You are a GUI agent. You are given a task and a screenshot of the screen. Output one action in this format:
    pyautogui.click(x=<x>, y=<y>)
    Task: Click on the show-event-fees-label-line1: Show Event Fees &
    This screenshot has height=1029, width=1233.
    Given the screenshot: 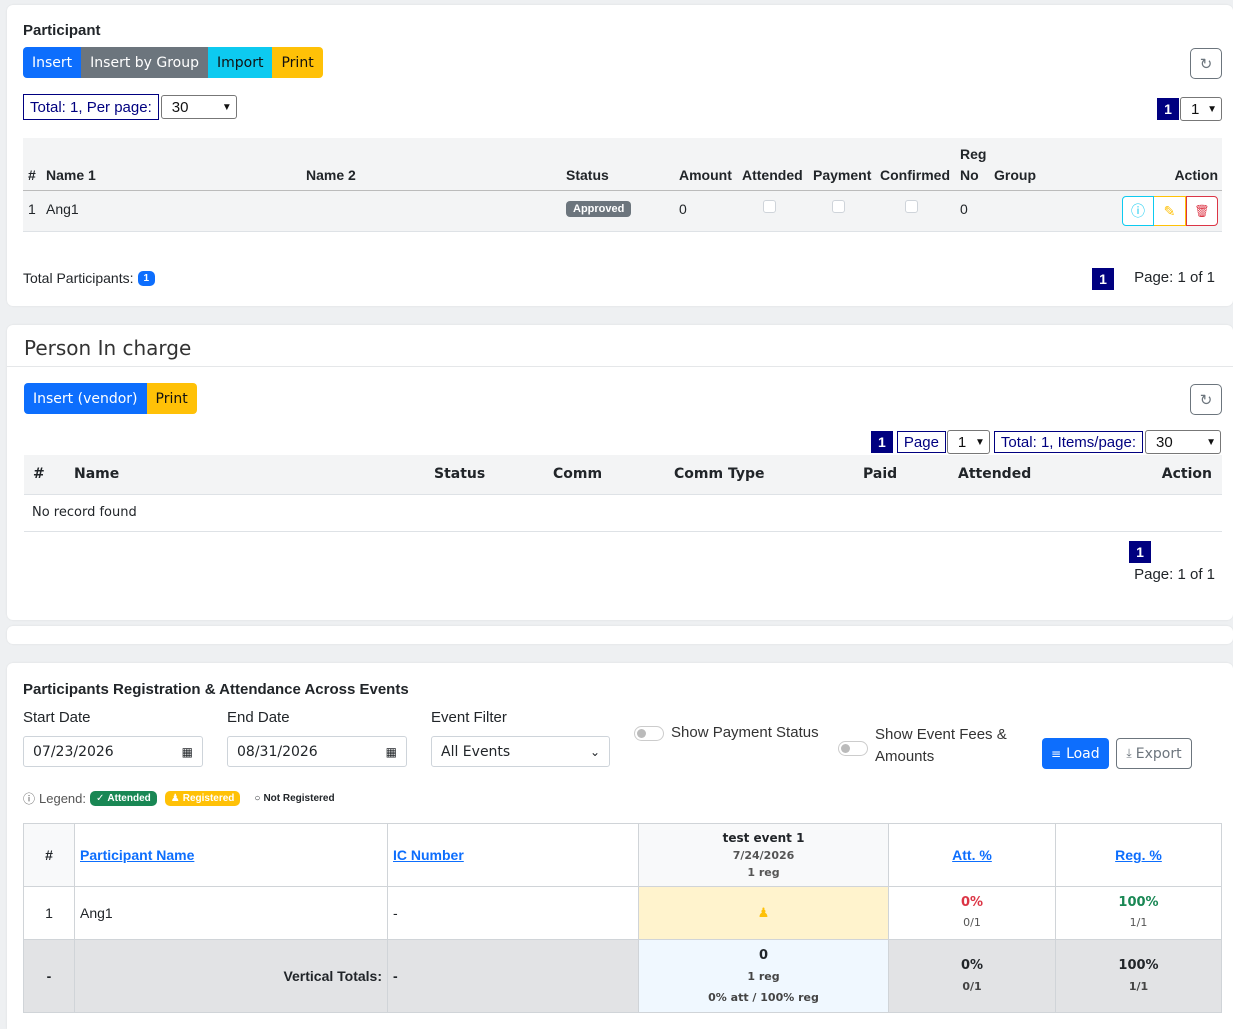 What is the action you would take?
    pyautogui.click(x=941, y=734)
    